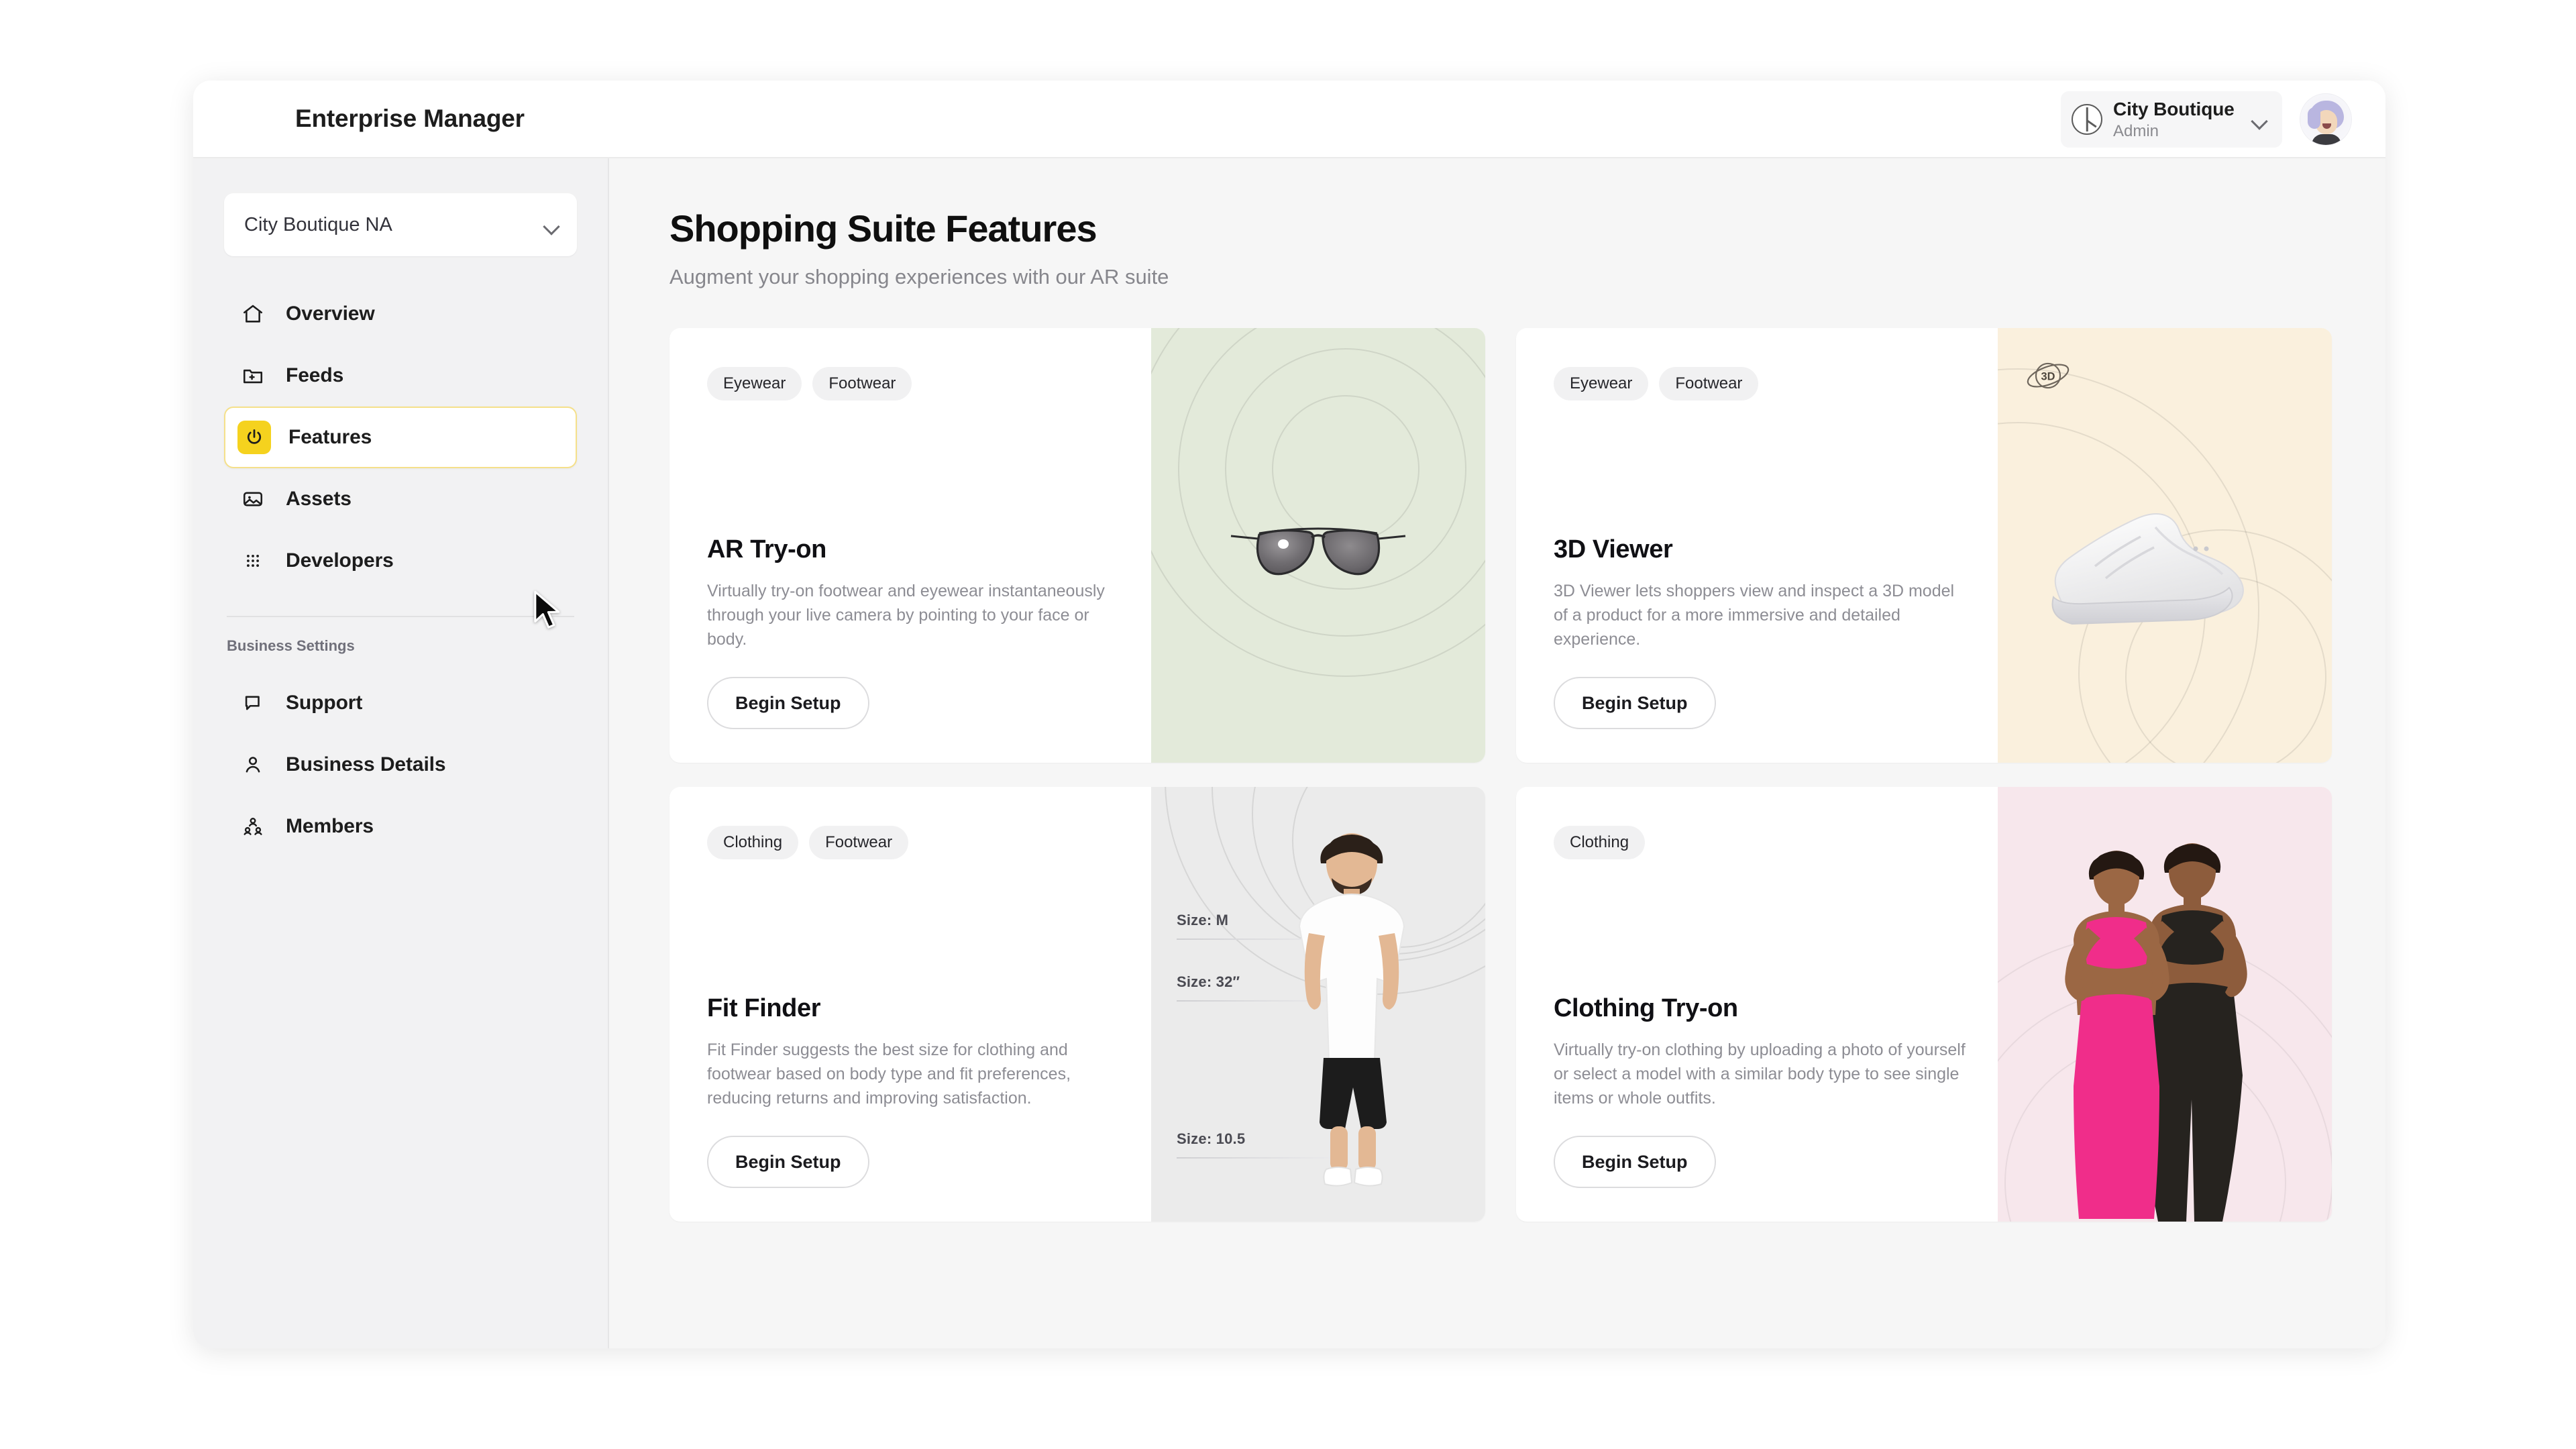  What do you see at coordinates (252, 560) in the screenshot?
I see `grid-dots-icon` at bounding box center [252, 560].